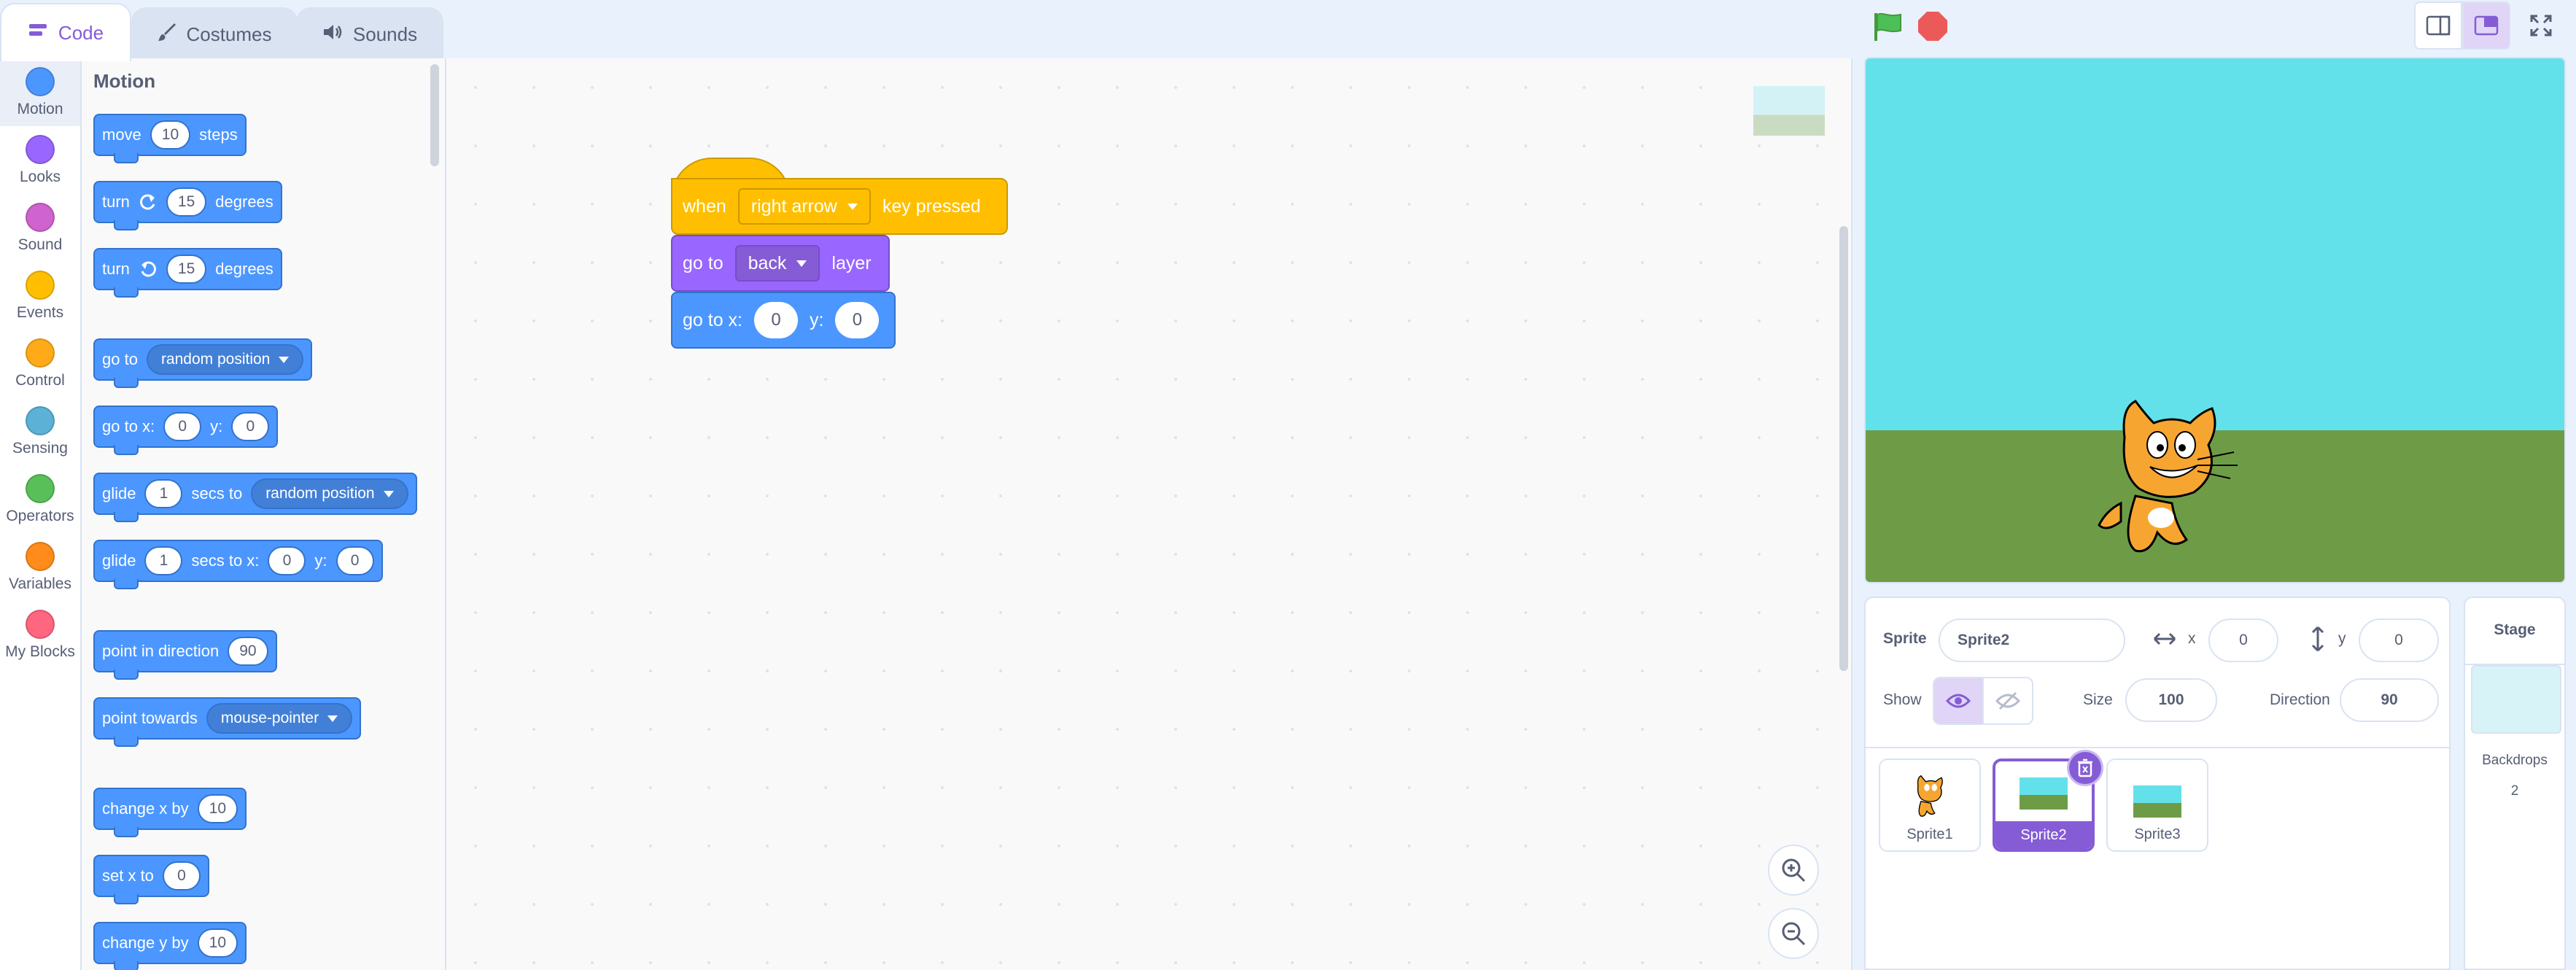  I want to click on glide-target-dropdown: random position, so click(330, 494).